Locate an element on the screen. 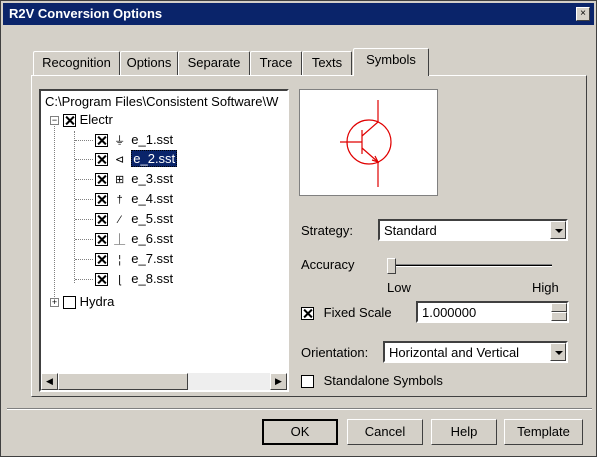 The height and width of the screenshot is (457, 597). strategy-select: Standard is located at coordinates (473, 230).